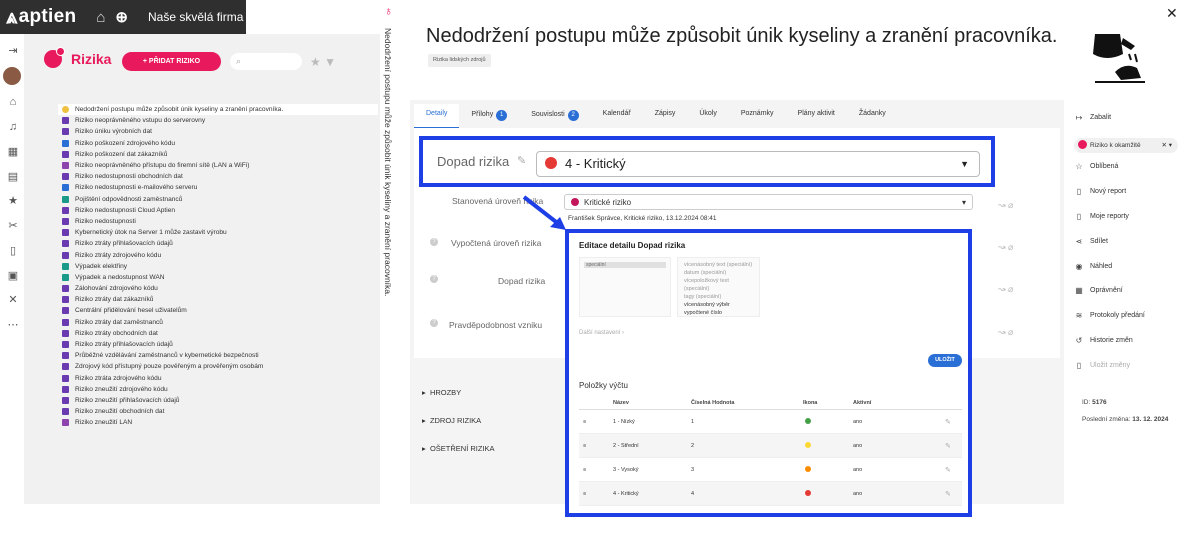 This screenshot has height=546, width=1200. What do you see at coordinates (665, 116) in the screenshot?
I see `tab-4: Zápisy` at bounding box center [665, 116].